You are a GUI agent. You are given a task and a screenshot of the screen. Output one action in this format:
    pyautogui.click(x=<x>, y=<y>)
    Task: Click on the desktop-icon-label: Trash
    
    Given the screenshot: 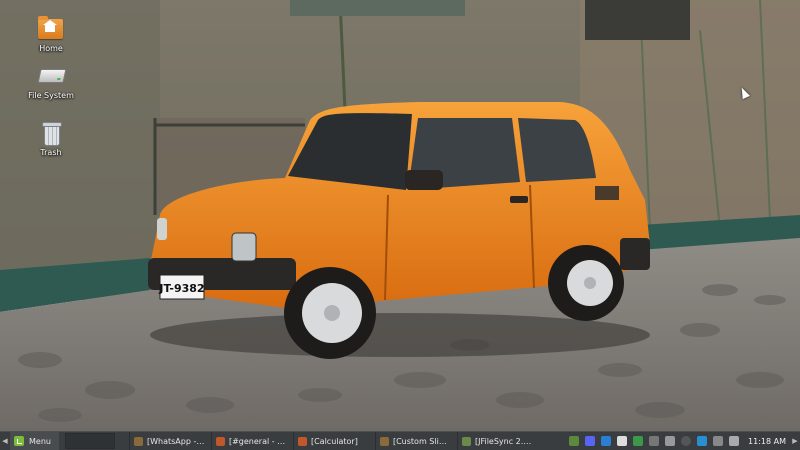 What is the action you would take?
    pyautogui.click(x=51, y=152)
    